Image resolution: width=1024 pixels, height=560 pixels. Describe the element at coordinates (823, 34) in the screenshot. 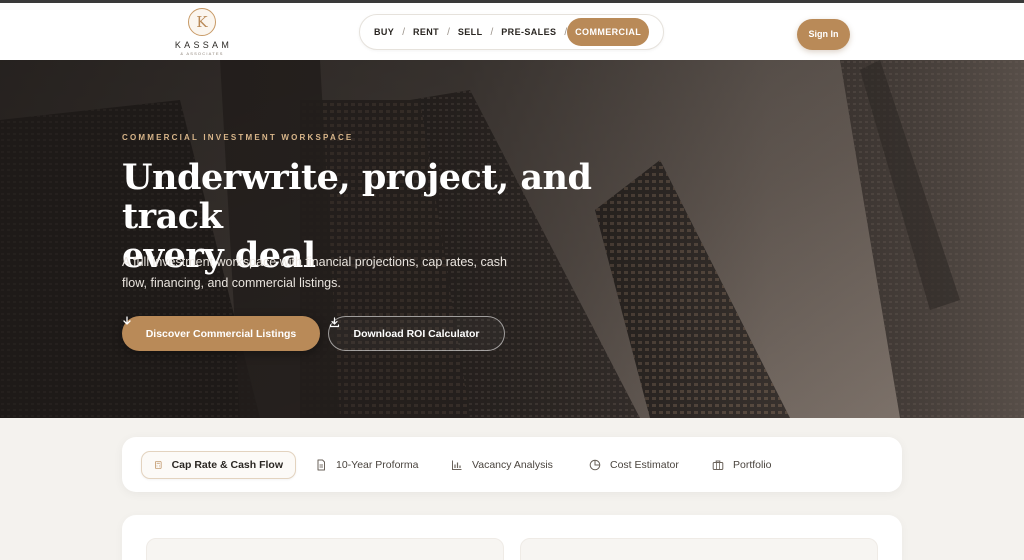

I see `sign-in-button: Sign In` at that location.